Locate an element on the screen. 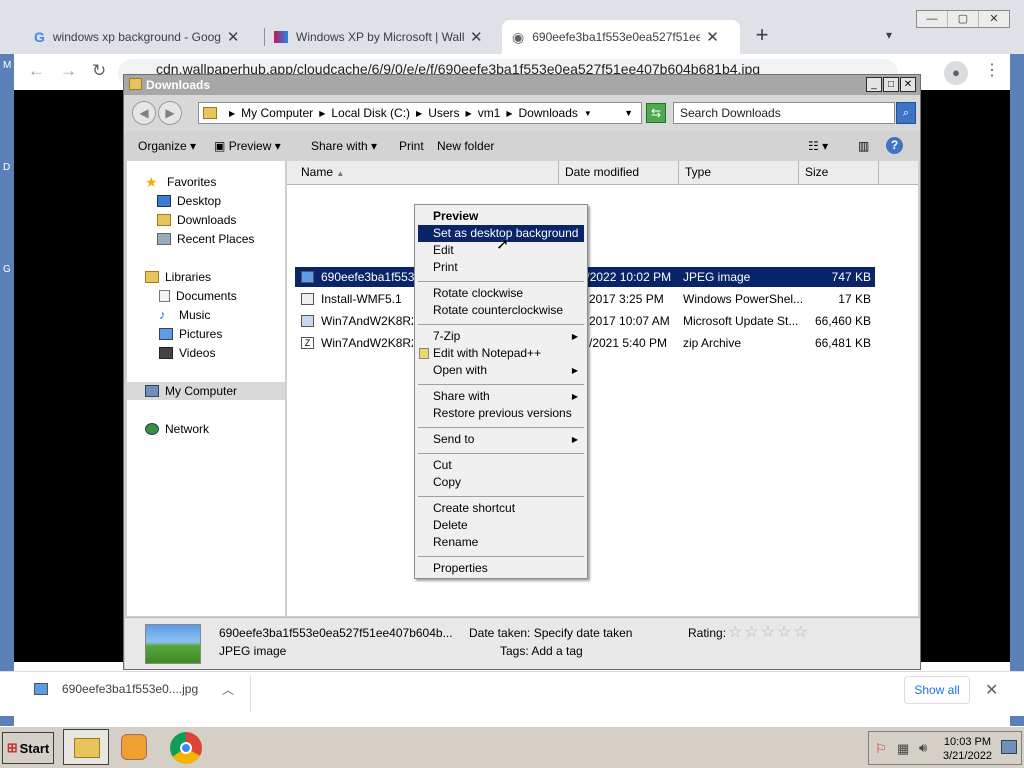 This screenshot has height=768, width=1024. menu-dots-icon: ⋮ is located at coordinates (992, 70).